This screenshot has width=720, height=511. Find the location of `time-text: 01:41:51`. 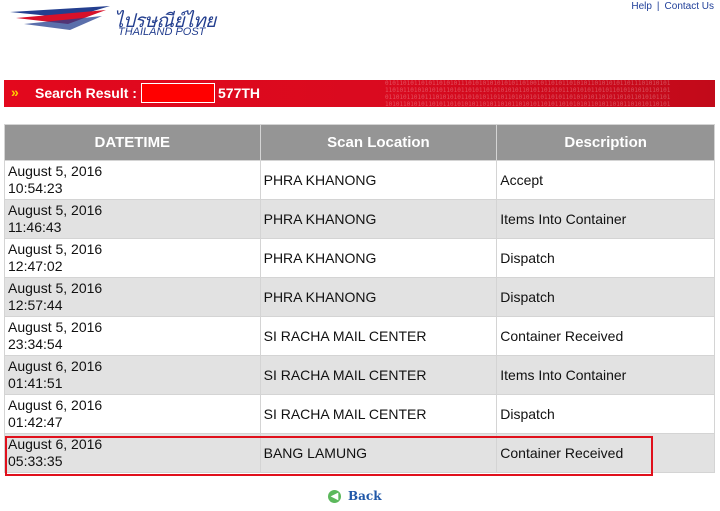

time-text: 01:41:51 is located at coordinates (35, 383).